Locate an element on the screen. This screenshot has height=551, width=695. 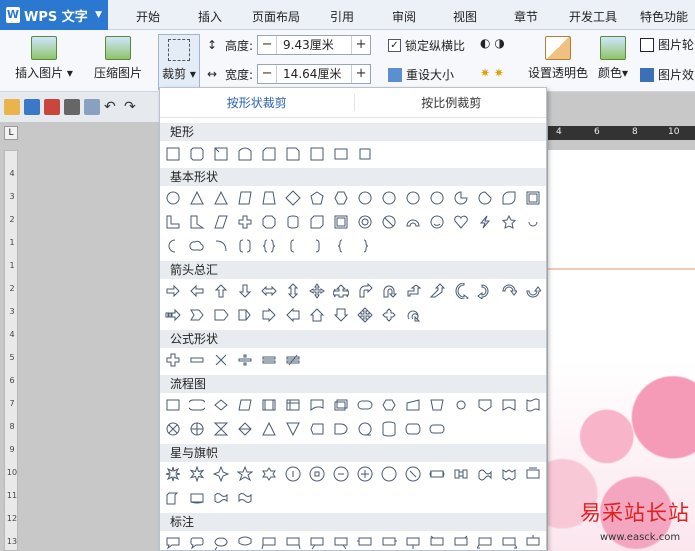
shape-arrow-15-icon is located at coordinates (509, 291).